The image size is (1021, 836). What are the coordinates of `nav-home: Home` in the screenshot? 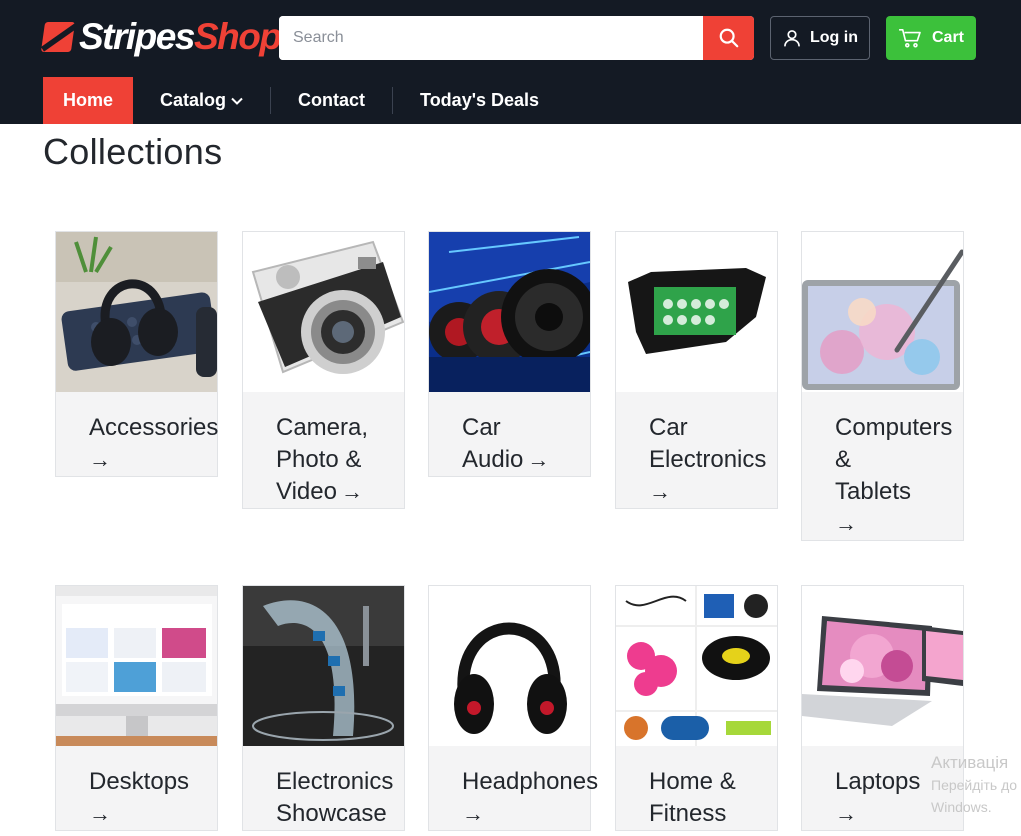 It's located at (88, 100).